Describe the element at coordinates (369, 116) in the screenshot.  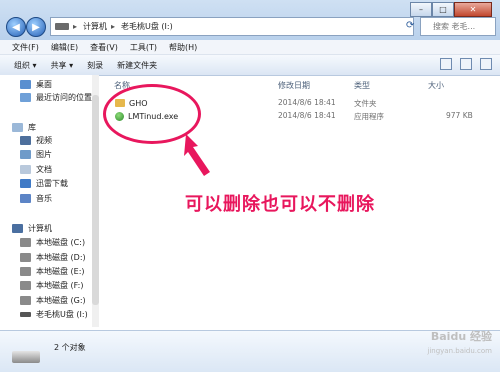
I see `file-type: 应用程序` at that location.